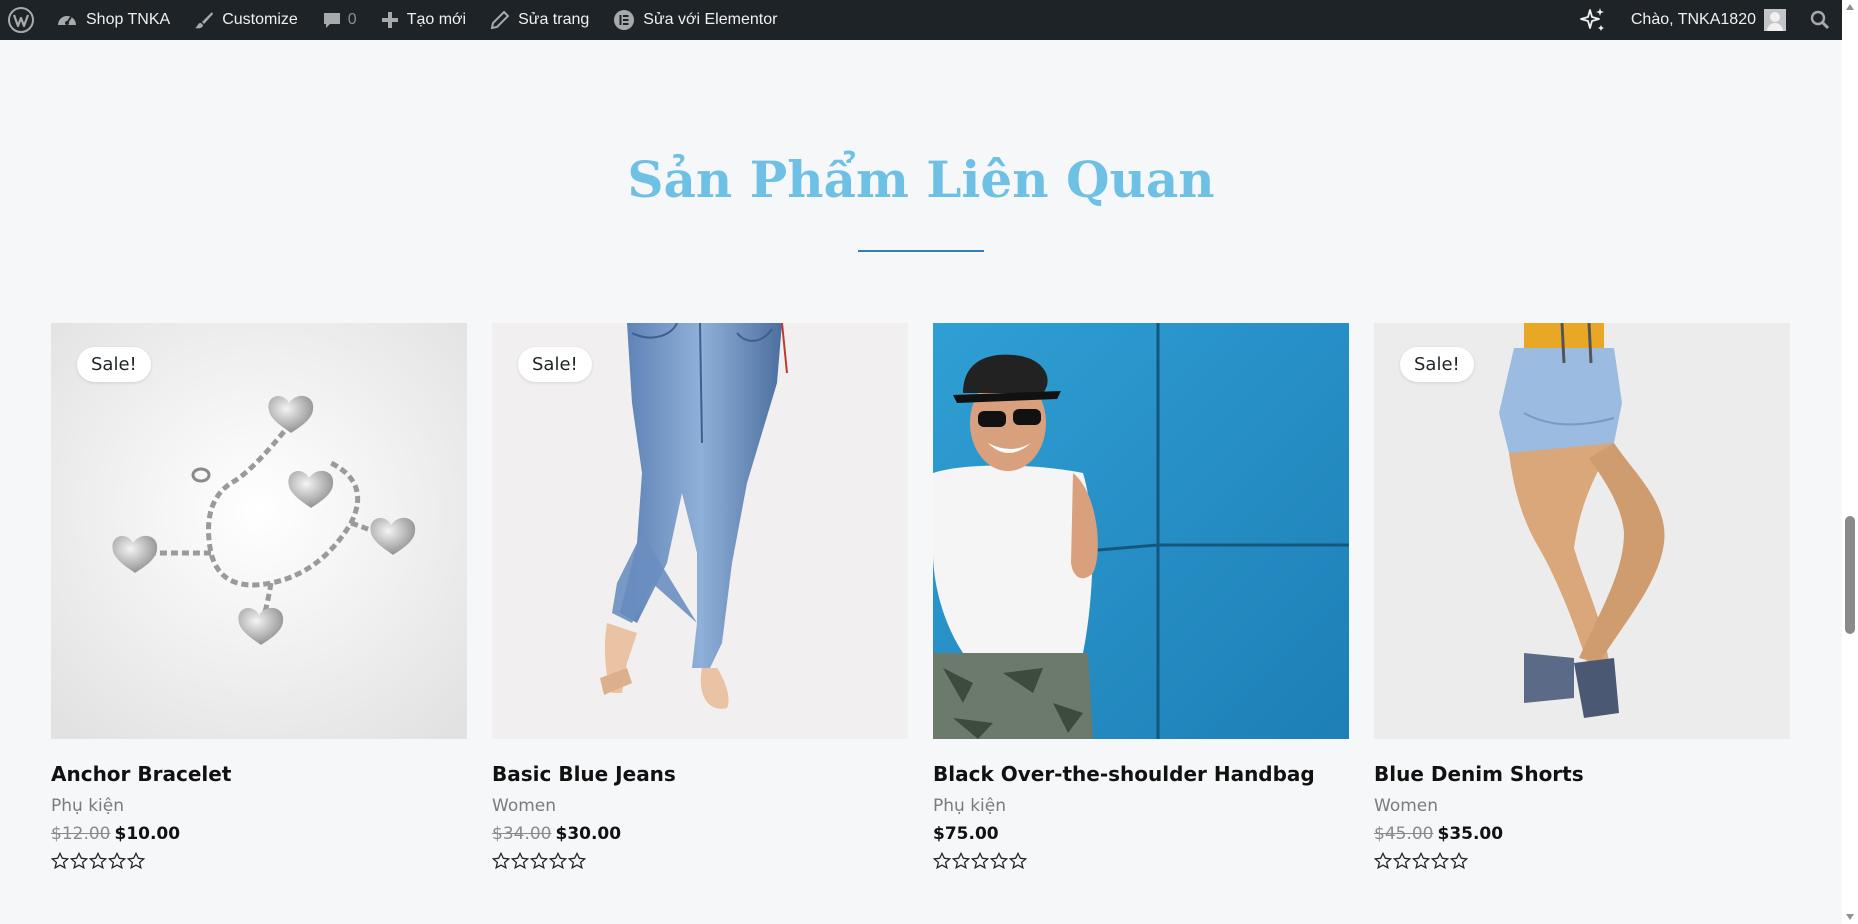 Image resolution: width=1858 pixels, height=924 pixels. What do you see at coordinates (332, 20) in the screenshot?
I see `comment-icon` at bounding box center [332, 20].